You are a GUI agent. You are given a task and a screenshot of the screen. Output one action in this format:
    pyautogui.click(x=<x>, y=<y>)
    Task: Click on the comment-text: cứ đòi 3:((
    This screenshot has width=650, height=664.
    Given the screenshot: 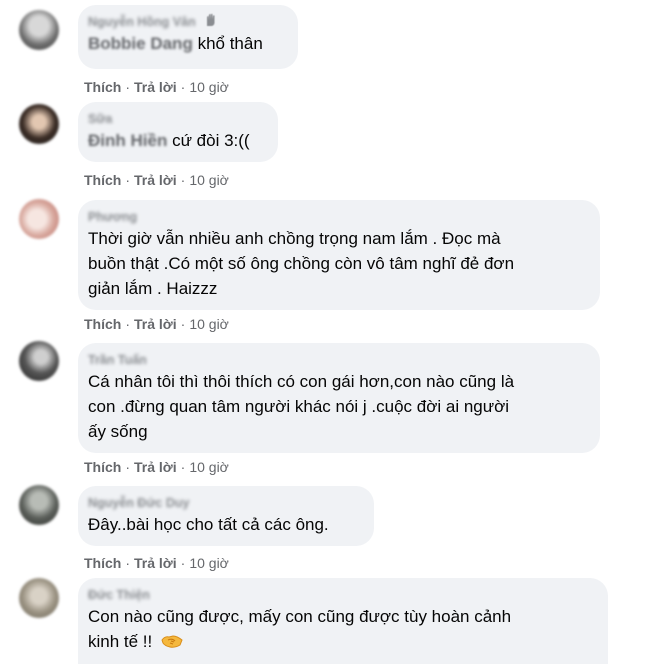 What is the action you would take?
    pyautogui.click(x=211, y=140)
    